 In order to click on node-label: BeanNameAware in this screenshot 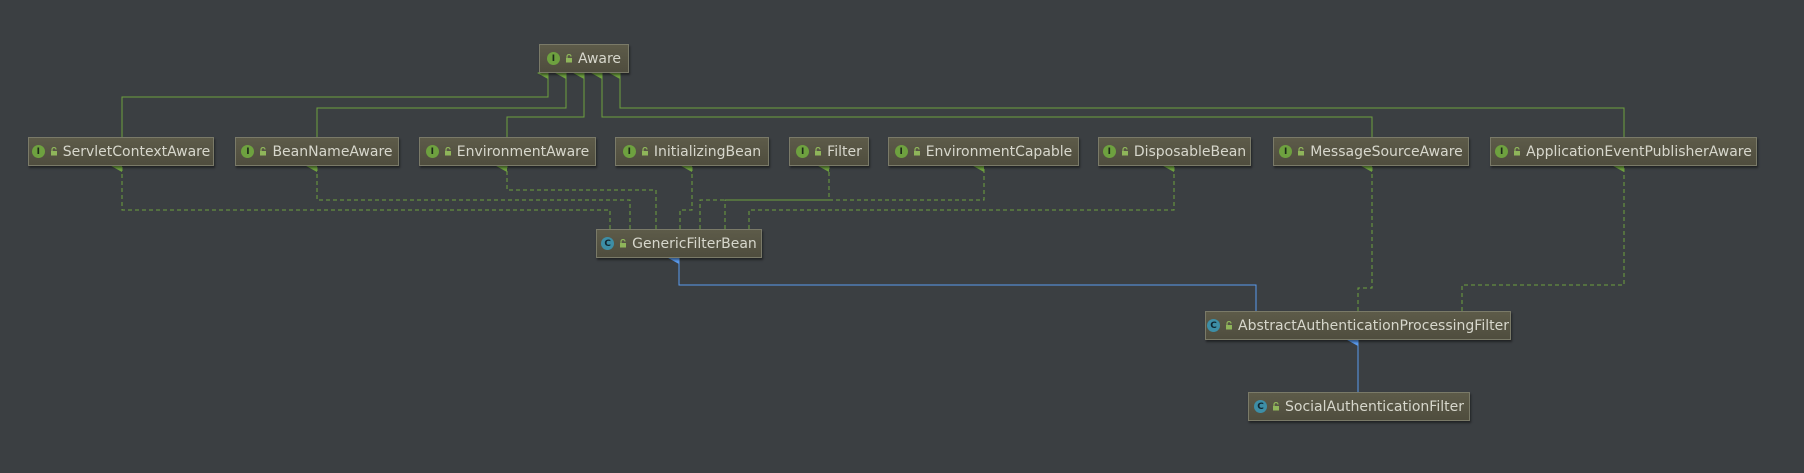, I will do `click(332, 151)`.